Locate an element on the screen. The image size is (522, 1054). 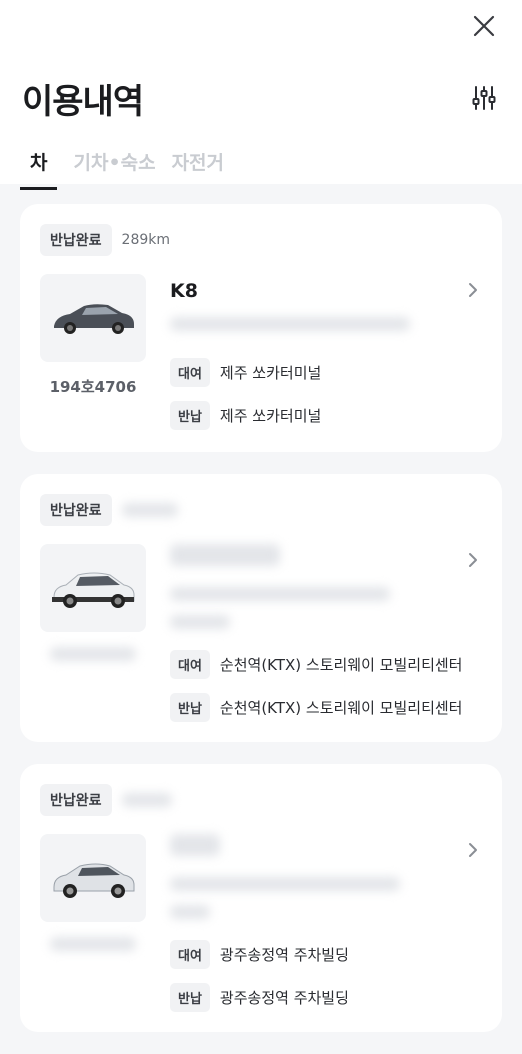
close-icon is located at coordinates (484, 26).